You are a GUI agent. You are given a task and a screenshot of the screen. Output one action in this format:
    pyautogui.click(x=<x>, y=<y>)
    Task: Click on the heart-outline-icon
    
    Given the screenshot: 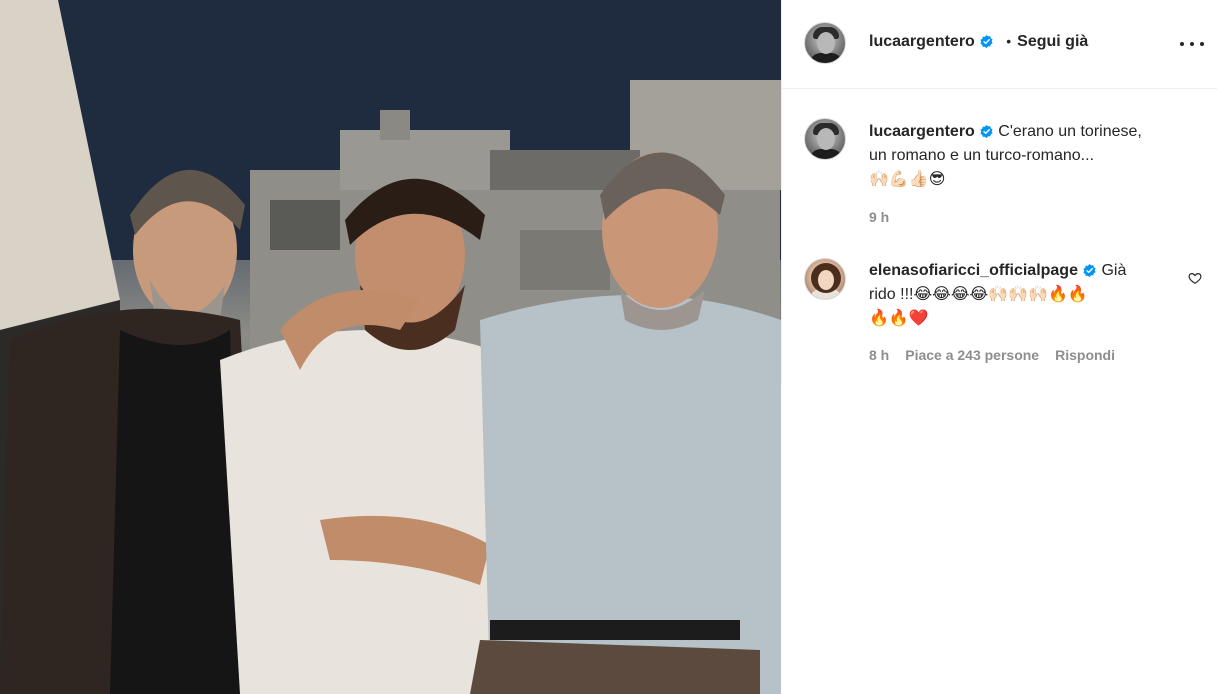 What is the action you would take?
    pyautogui.click(x=1195, y=278)
    